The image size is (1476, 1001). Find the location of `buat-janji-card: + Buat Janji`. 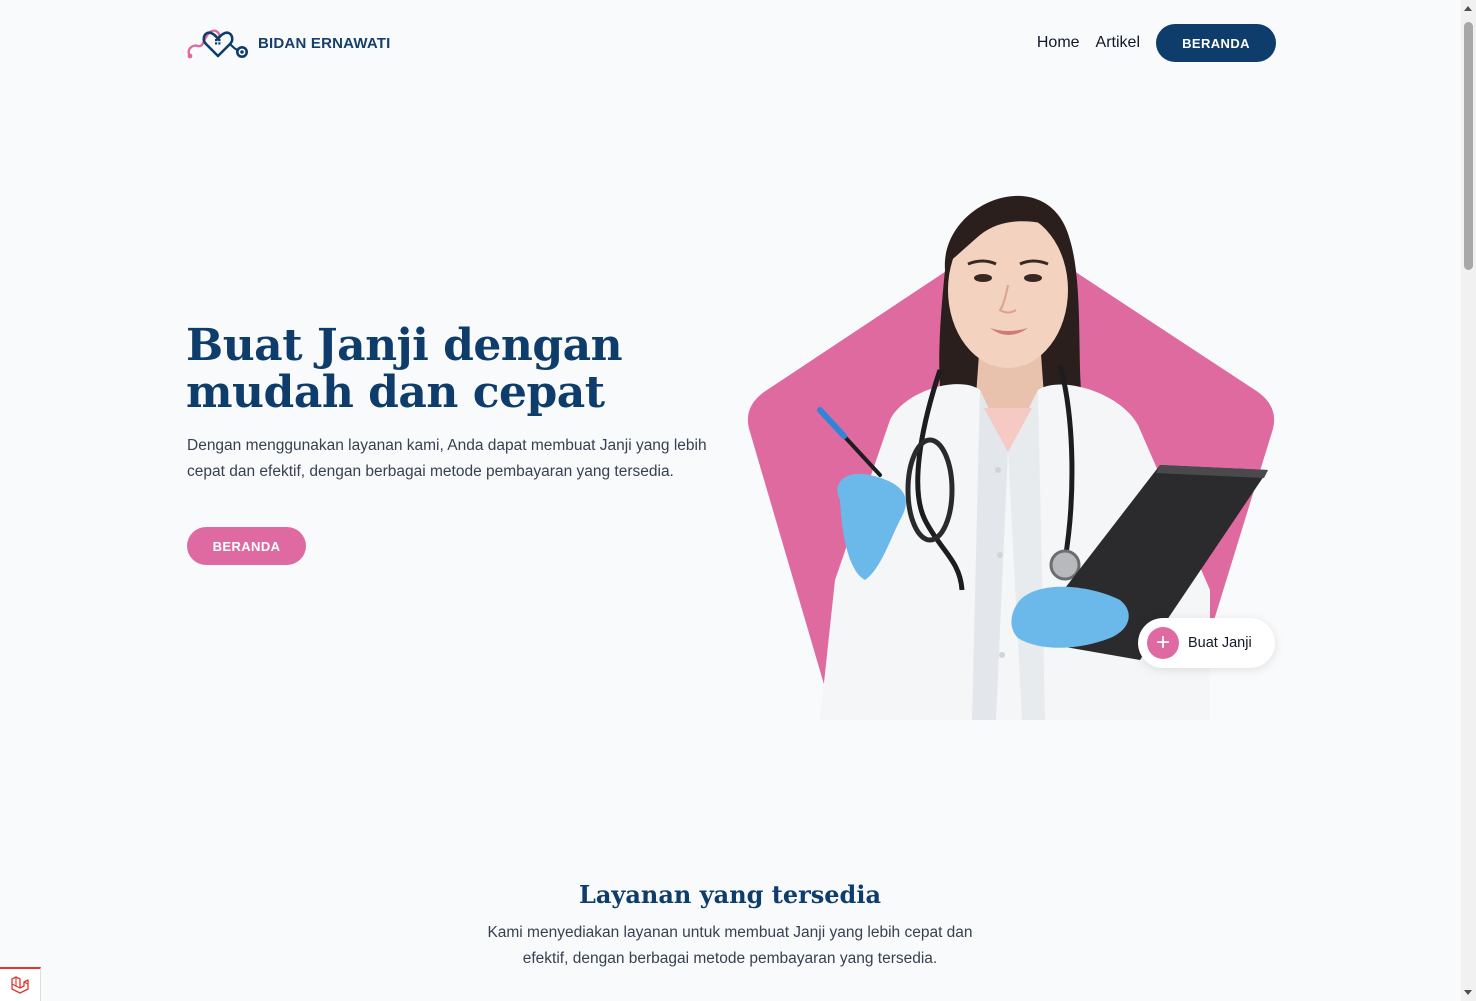

buat-janji-card: + Buat Janji is located at coordinates (1206, 643).